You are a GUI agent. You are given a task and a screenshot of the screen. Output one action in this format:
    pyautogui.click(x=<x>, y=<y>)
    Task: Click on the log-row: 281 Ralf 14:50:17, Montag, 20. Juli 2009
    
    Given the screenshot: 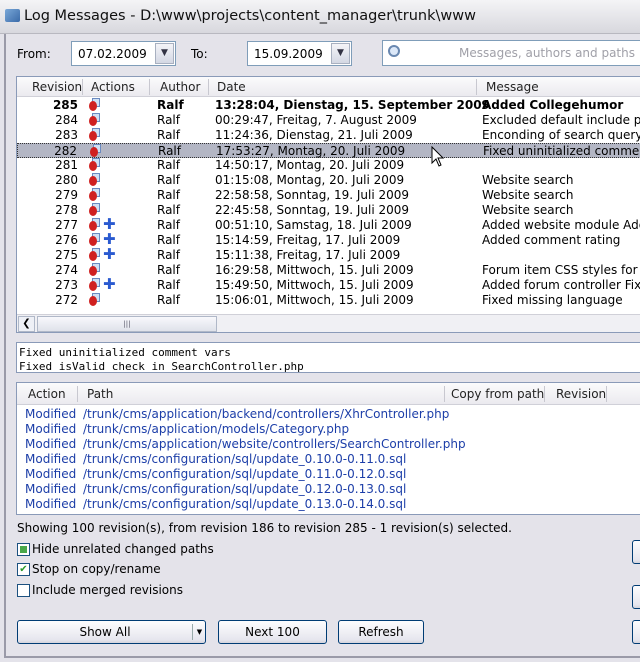 What is the action you would take?
    pyautogui.click(x=328, y=165)
    